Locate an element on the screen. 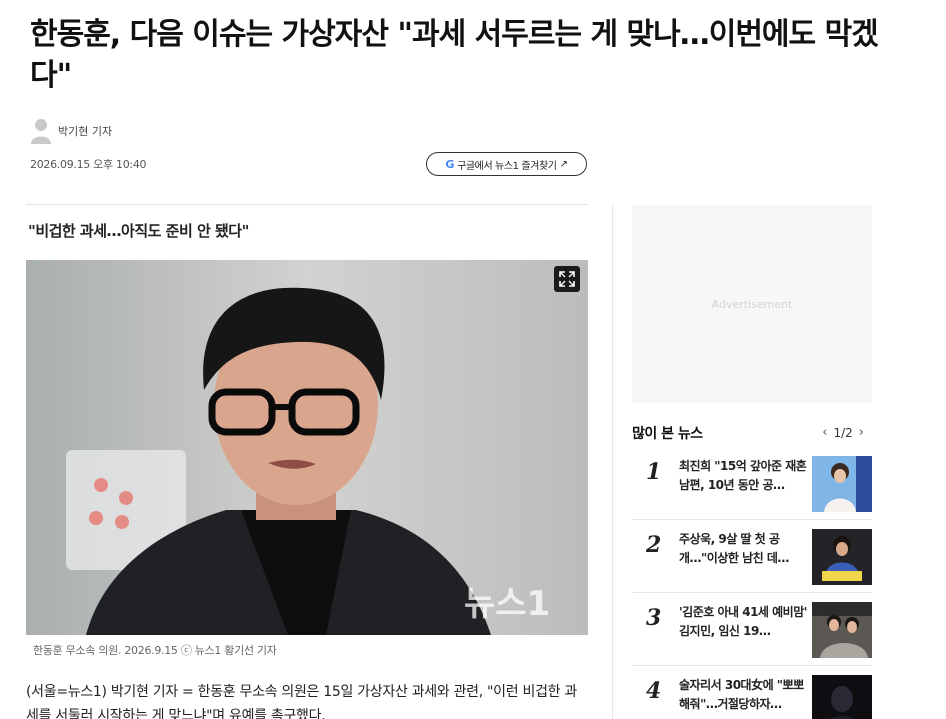  chevron-left-icon: ‹ is located at coordinates (824, 432).